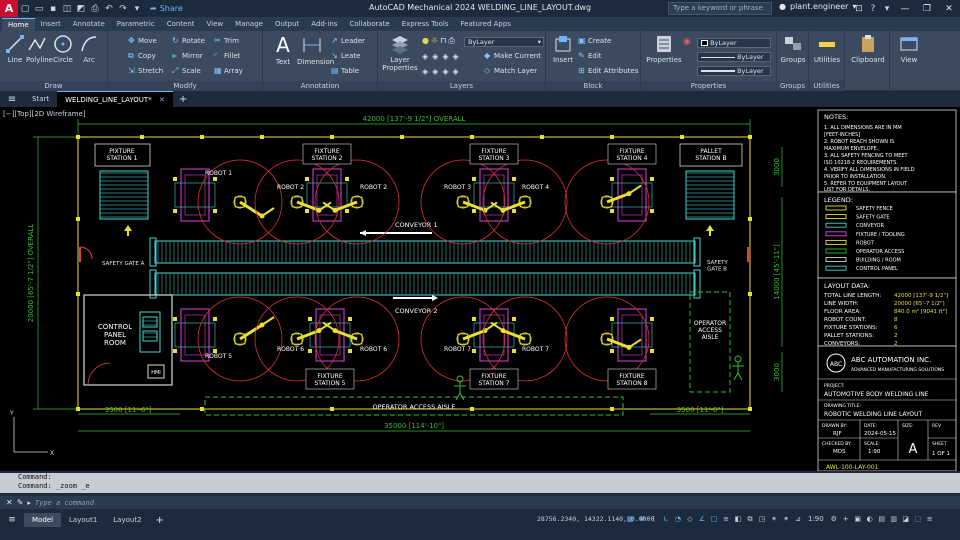 Image resolution: width=960 pixels, height=540 pixels. I want to click on leader-button: ↗ Leader, so click(348, 41).